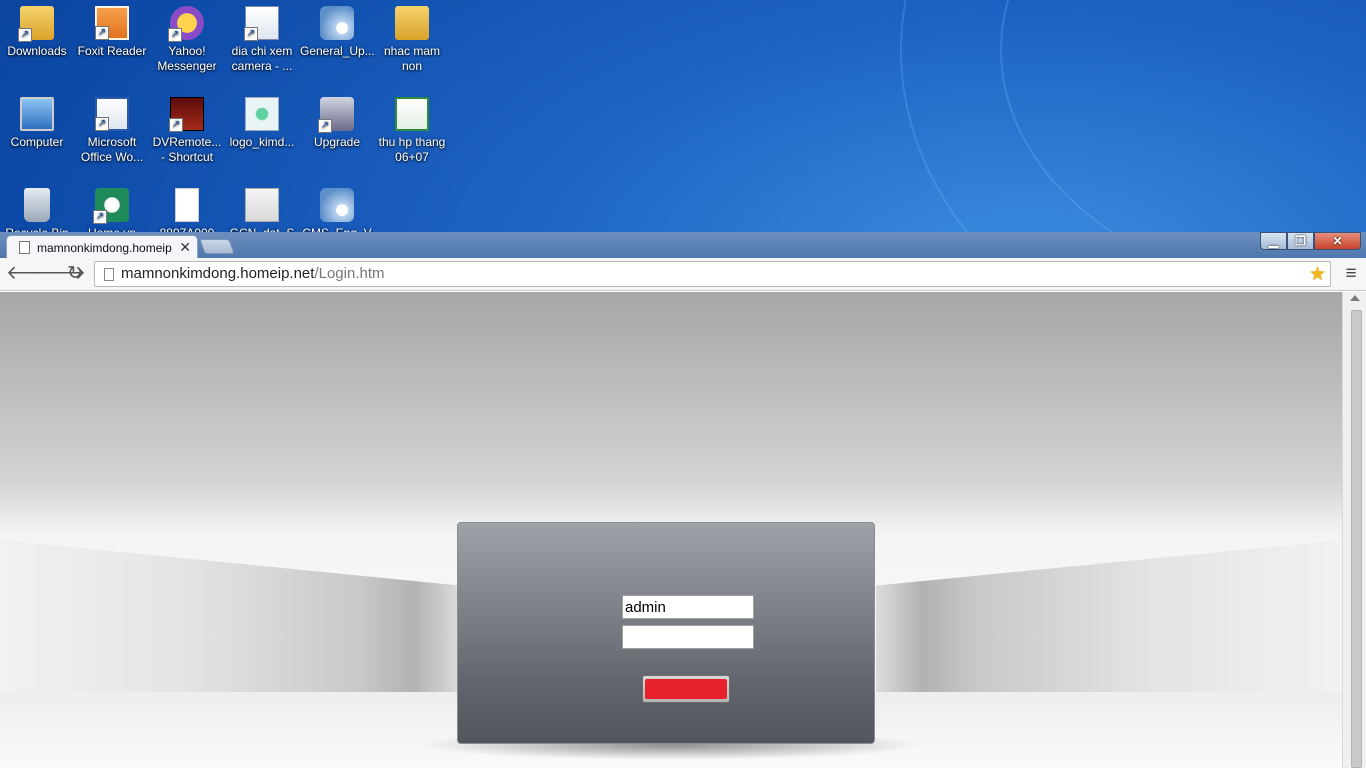  I want to click on desktop-icon-label: Computer, so click(37, 142).